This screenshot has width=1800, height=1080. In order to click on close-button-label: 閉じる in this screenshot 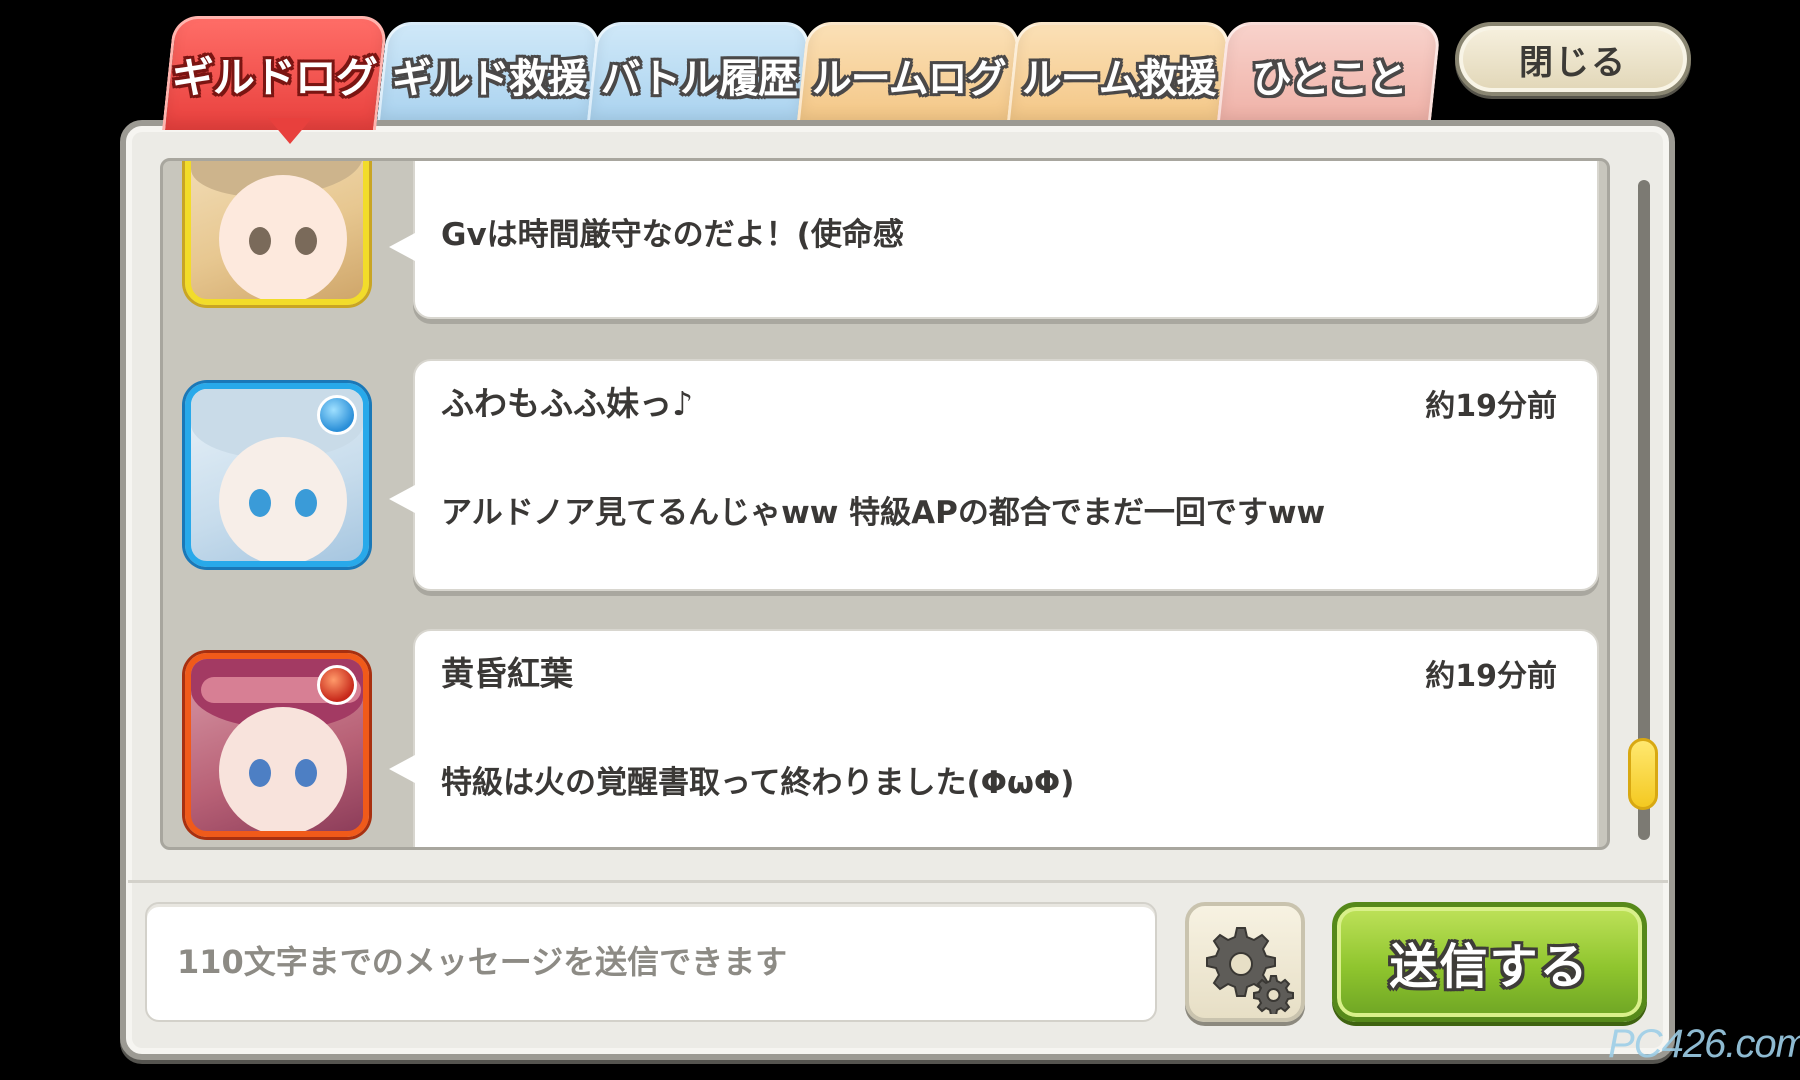, I will do `click(1573, 62)`.